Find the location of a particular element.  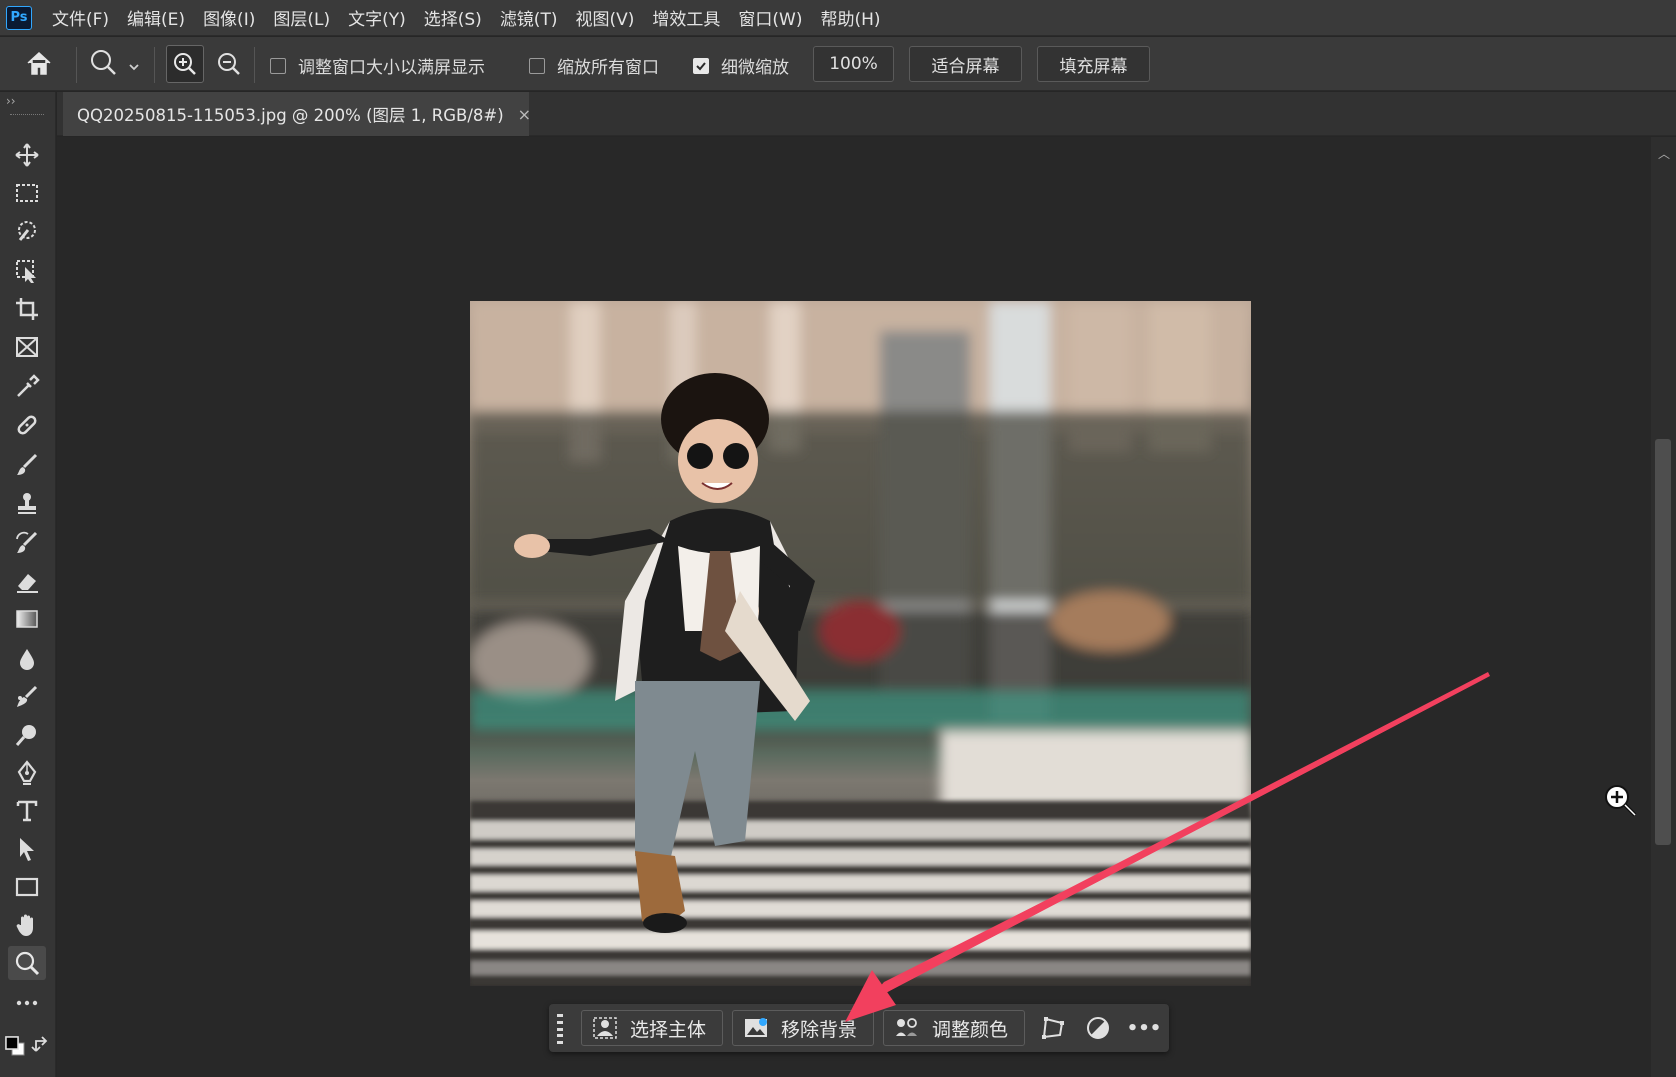

close-tab-icon: × is located at coordinates (524, 114).